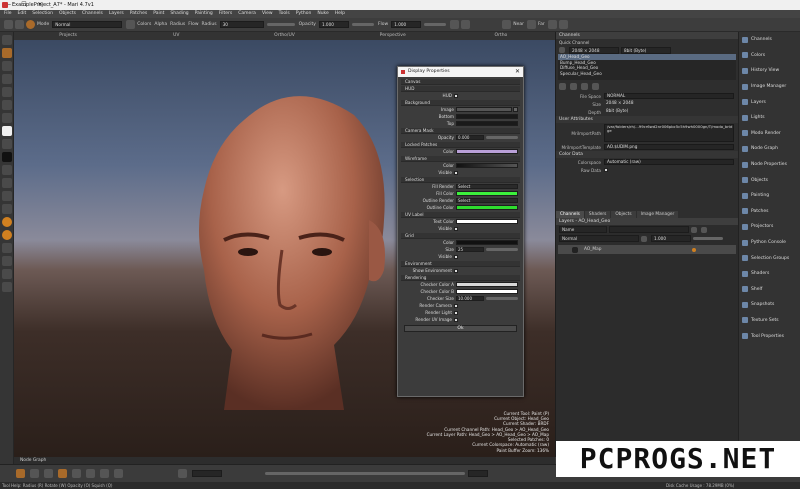  Describe the element at coordinates (769, 305) in the screenshot. I see `shelf-snapshots: Snapshots` at that location.